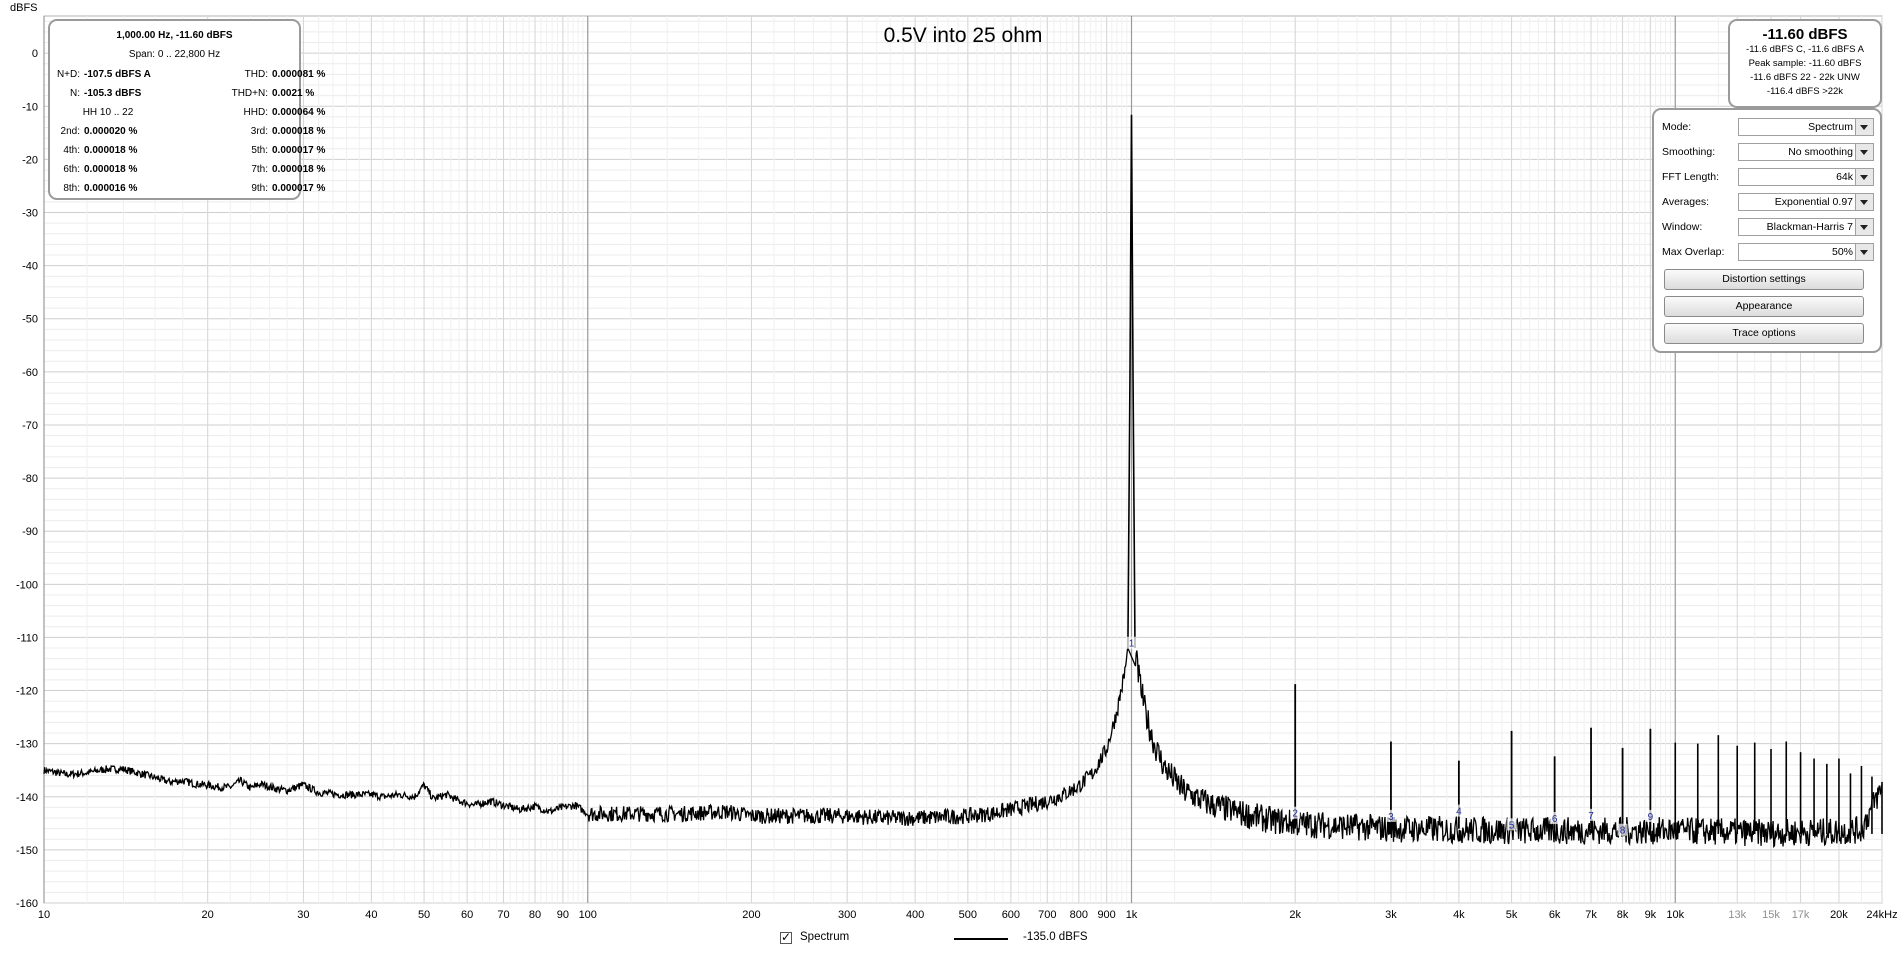  I want to click on max-overlap-row: Max Overlap: 50%, so click(1769, 253).